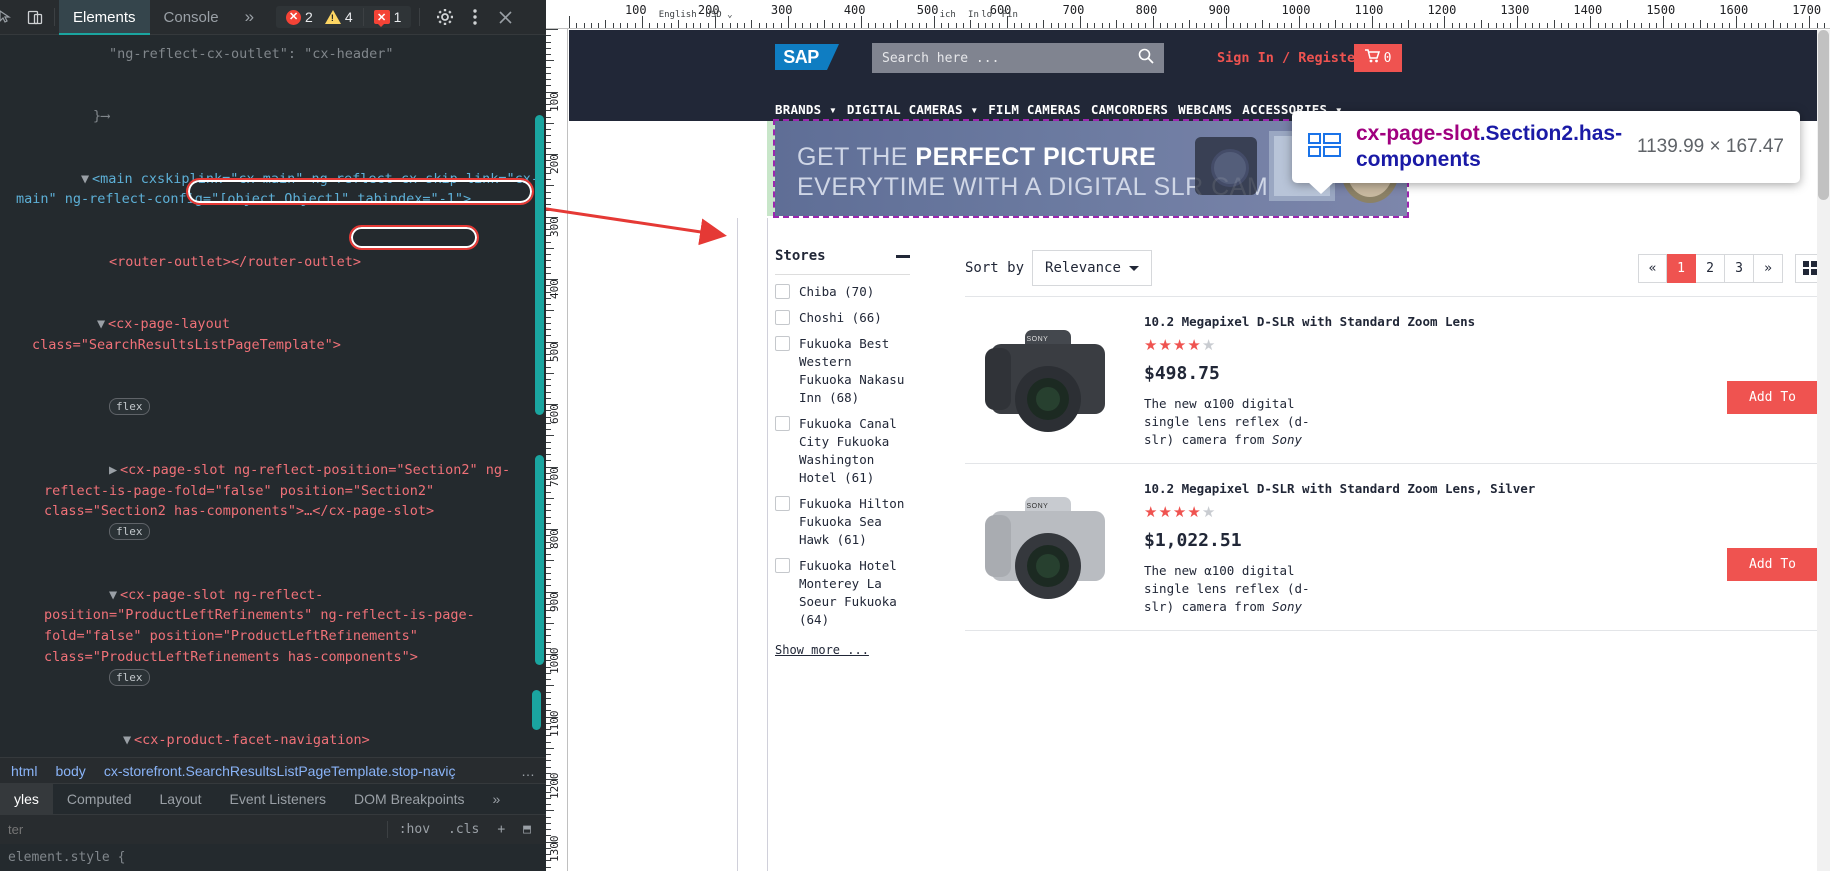  I want to click on tab-elements: Elements, so click(104, 17).